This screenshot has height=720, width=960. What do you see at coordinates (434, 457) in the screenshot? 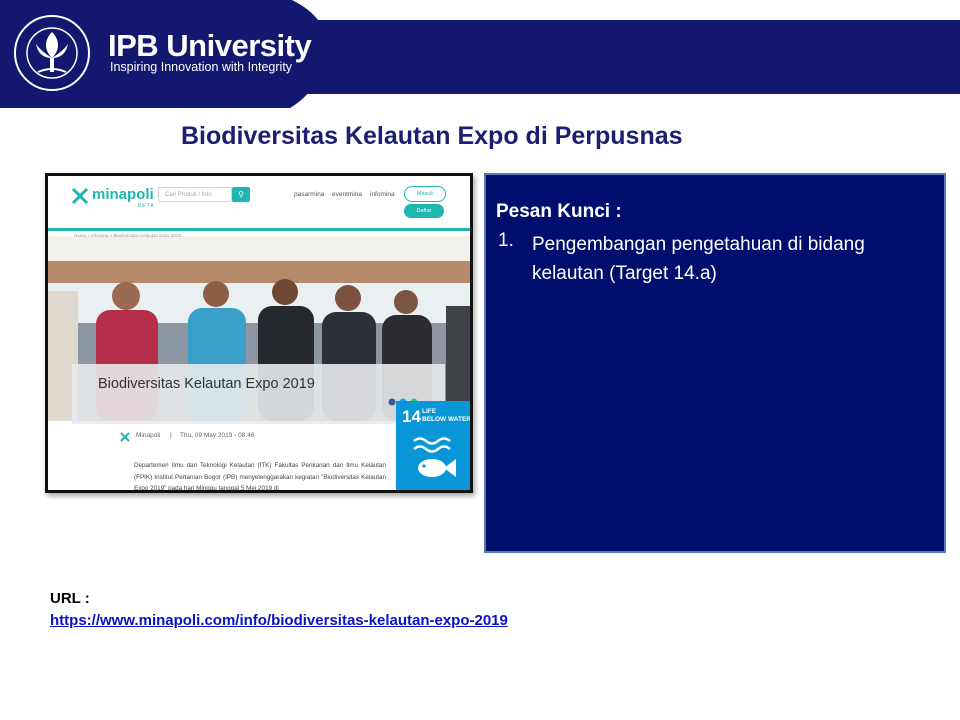
I see `fish-water-icon` at bounding box center [434, 457].